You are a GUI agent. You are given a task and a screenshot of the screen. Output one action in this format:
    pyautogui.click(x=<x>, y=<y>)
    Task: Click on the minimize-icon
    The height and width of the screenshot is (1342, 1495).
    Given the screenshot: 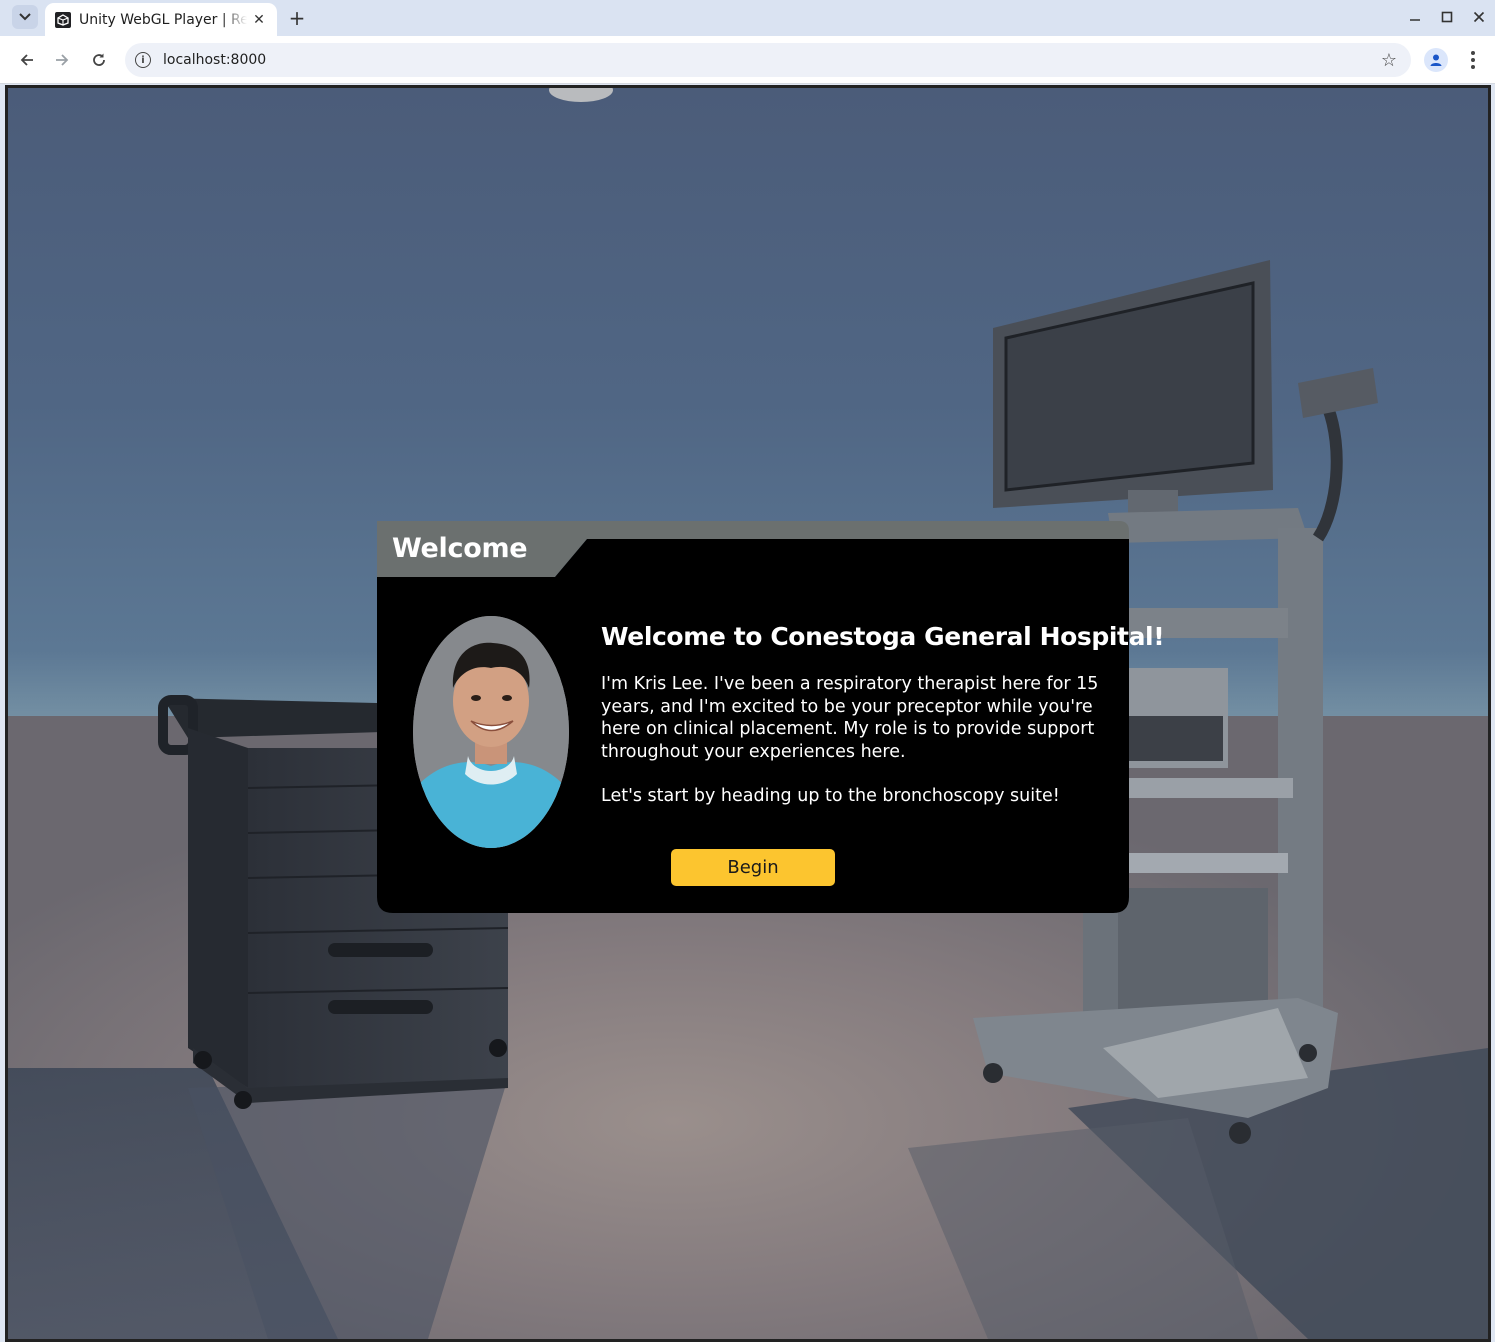 What is the action you would take?
    pyautogui.click(x=1415, y=17)
    